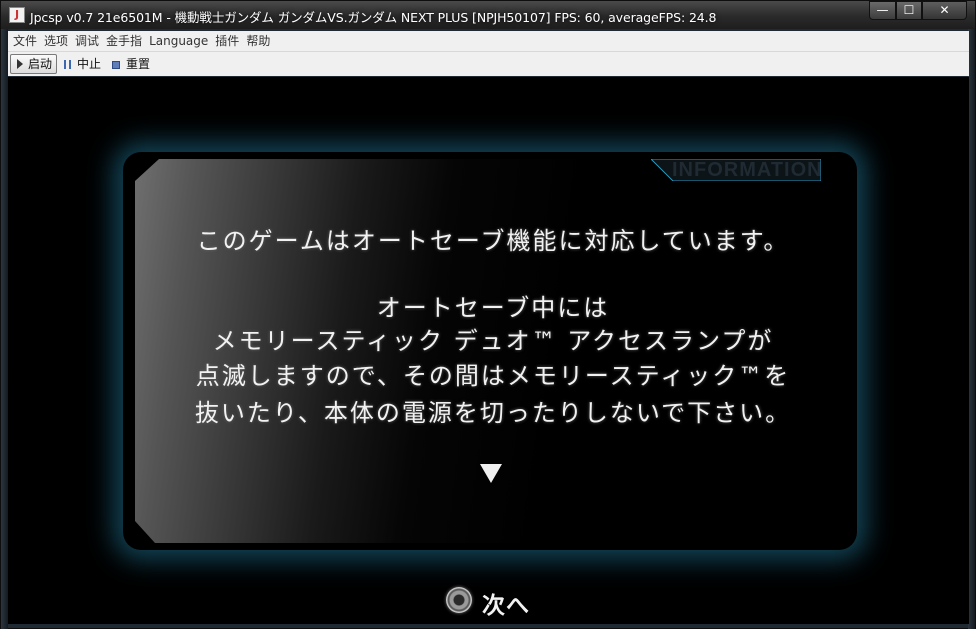  What do you see at coordinates (20, 64) in the screenshot?
I see `play-icon` at bounding box center [20, 64].